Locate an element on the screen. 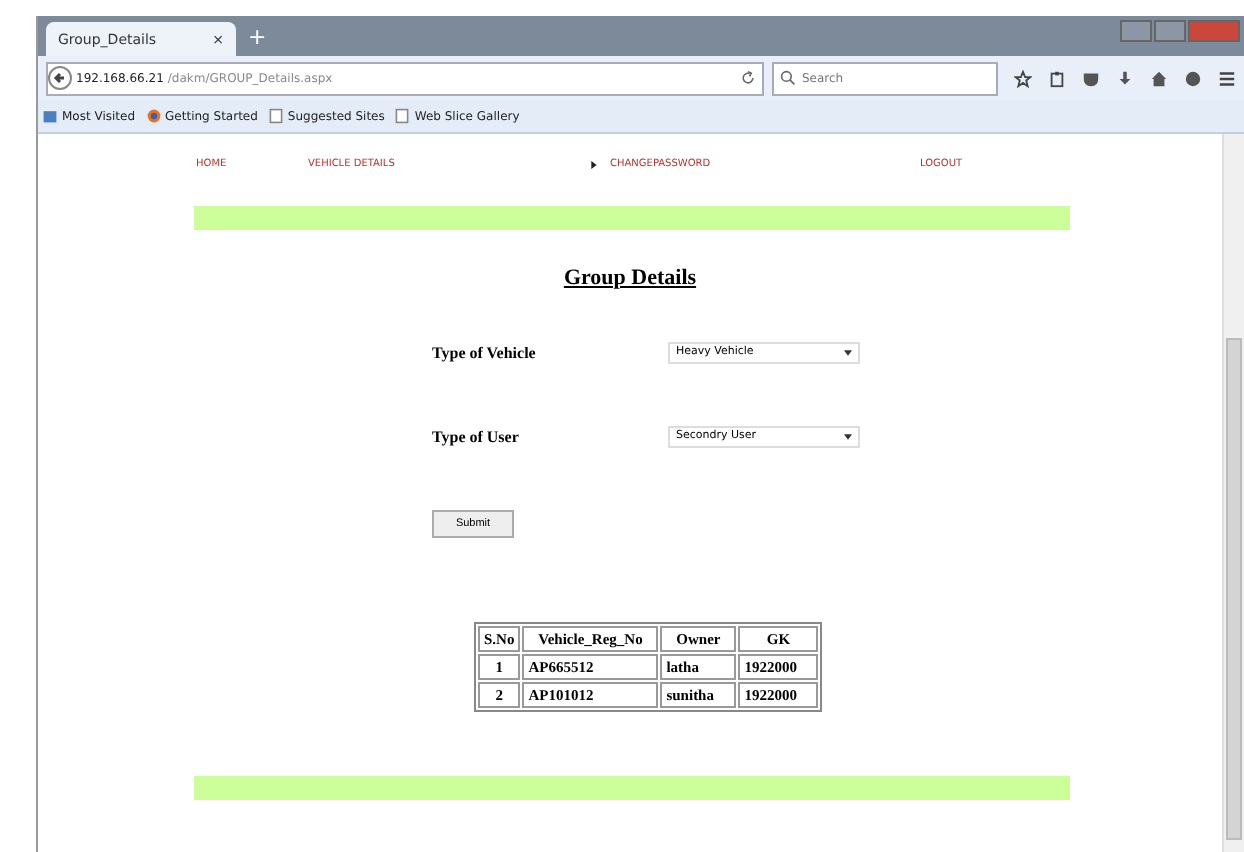 The width and height of the screenshot is (1244, 852). field-label: Type of Vehicle is located at coordinates (485, 352).